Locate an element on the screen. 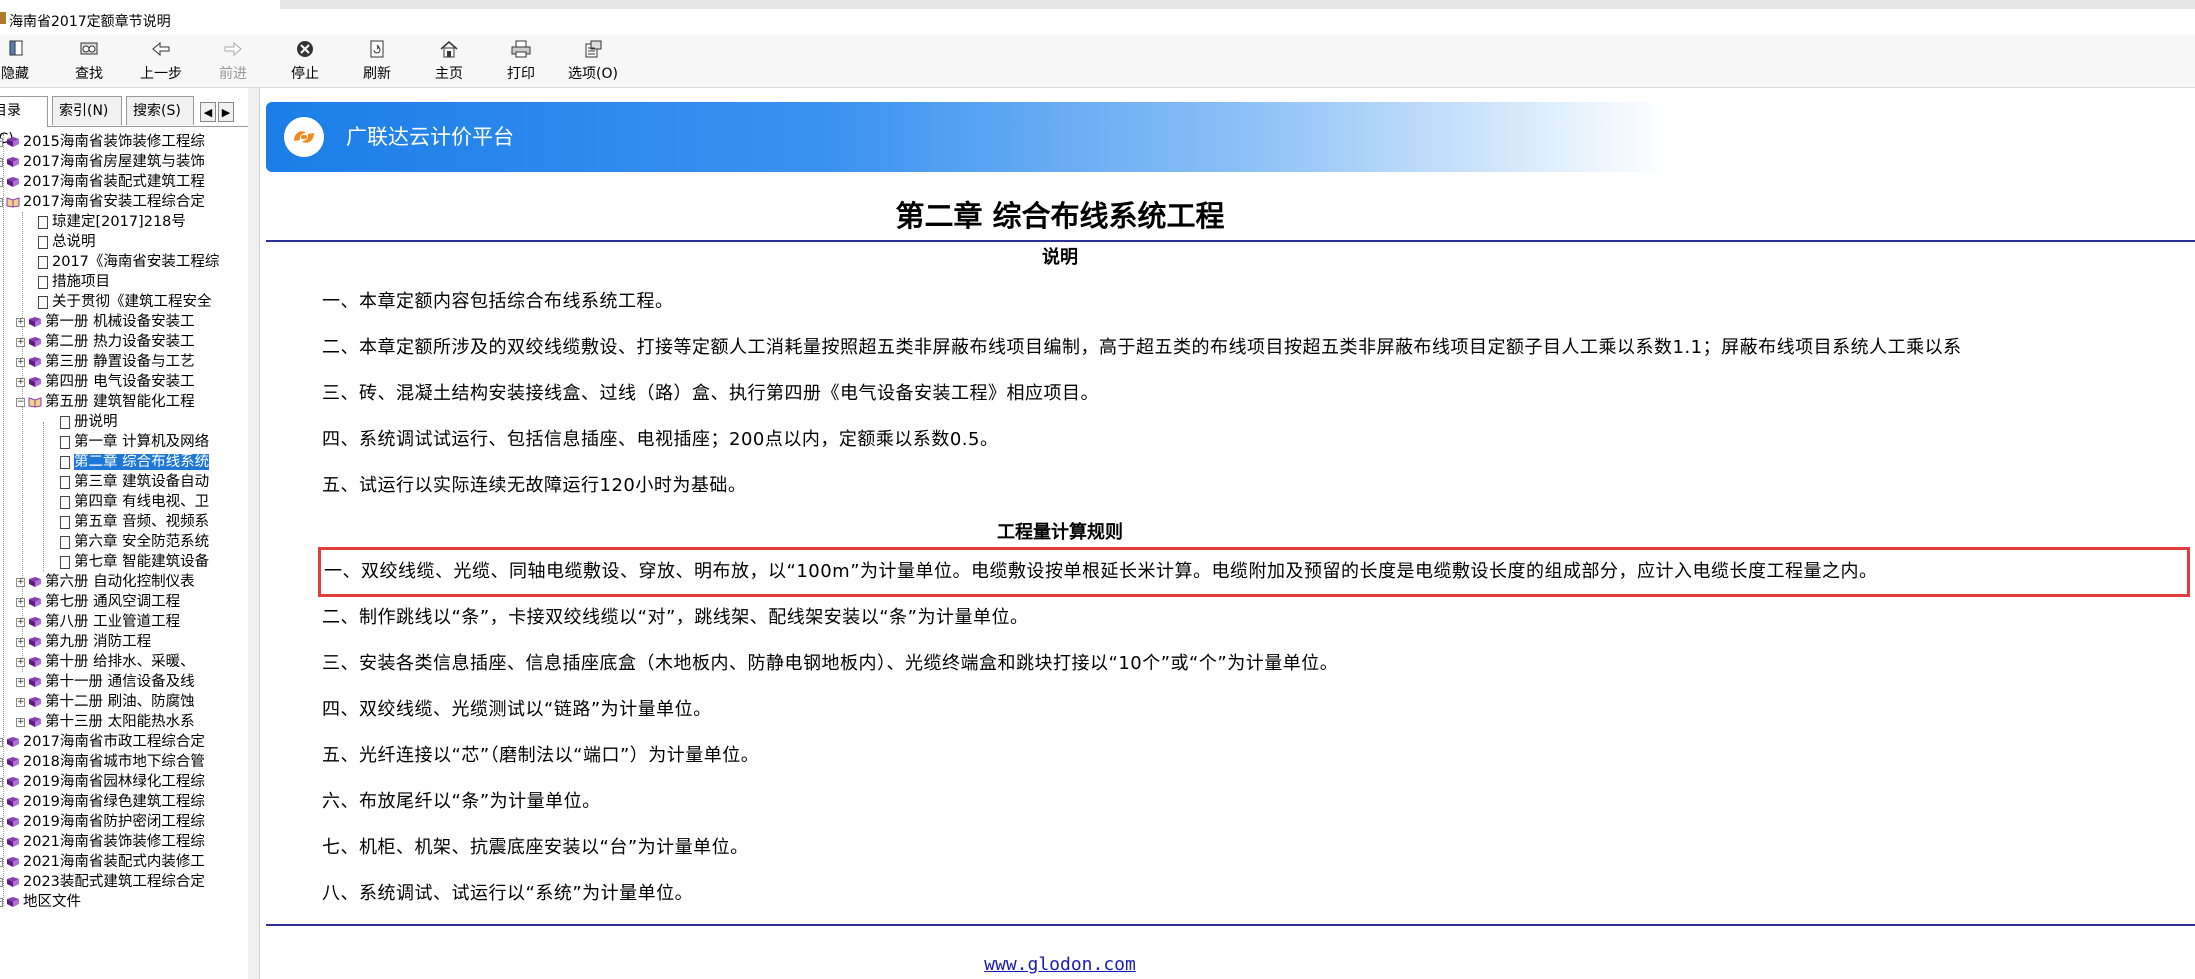 The width and height of the screenshot is (2195, 979). tree-item: − 第五册 建筑智能化工程 is located at coordinates (105, 402).